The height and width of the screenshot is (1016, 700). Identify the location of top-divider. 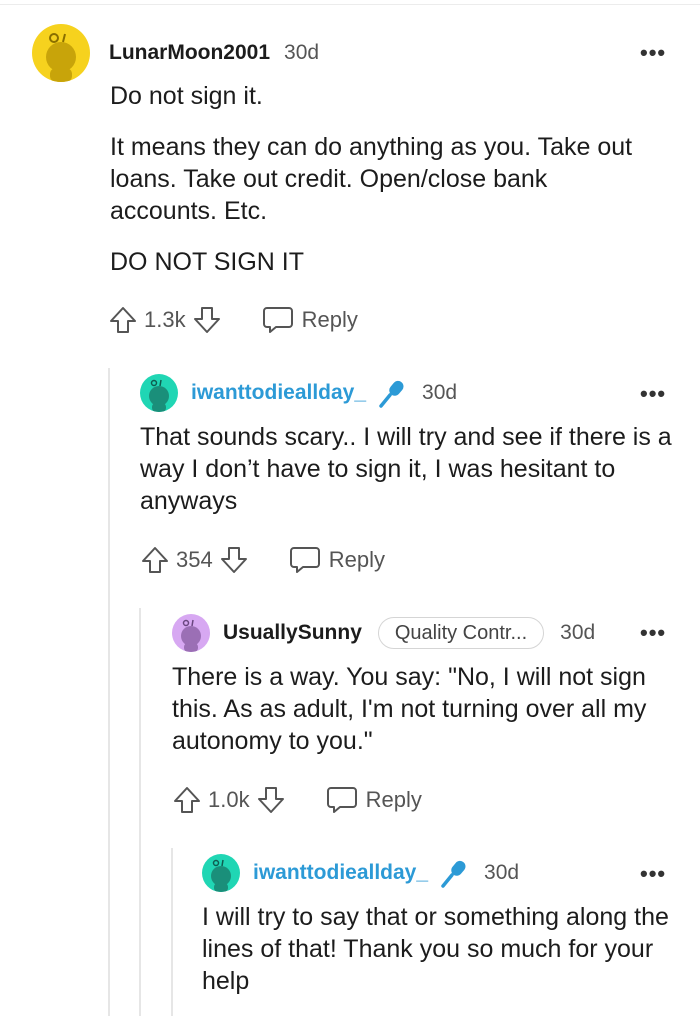
(350, 4).